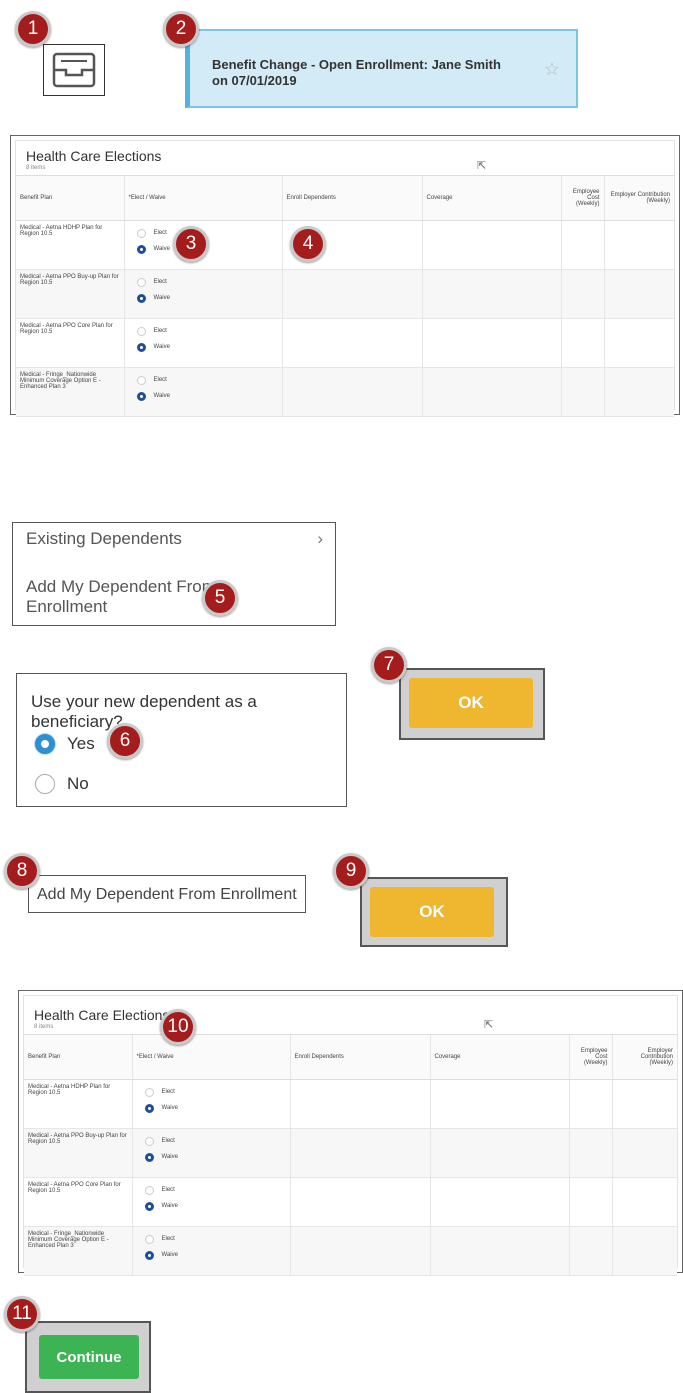 The image size is (683, 1393). I want to click on step-badge-9: 9, so click(351, 871).